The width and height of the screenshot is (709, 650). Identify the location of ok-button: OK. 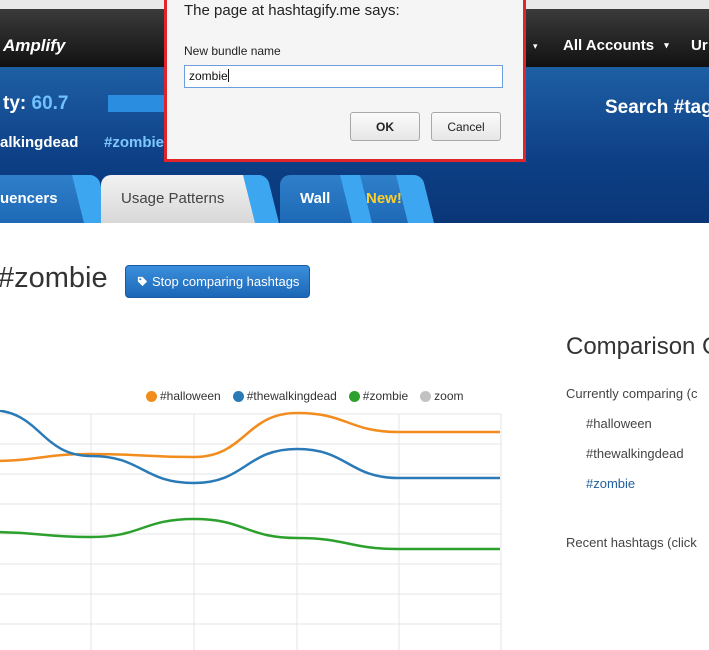
(385, 126).